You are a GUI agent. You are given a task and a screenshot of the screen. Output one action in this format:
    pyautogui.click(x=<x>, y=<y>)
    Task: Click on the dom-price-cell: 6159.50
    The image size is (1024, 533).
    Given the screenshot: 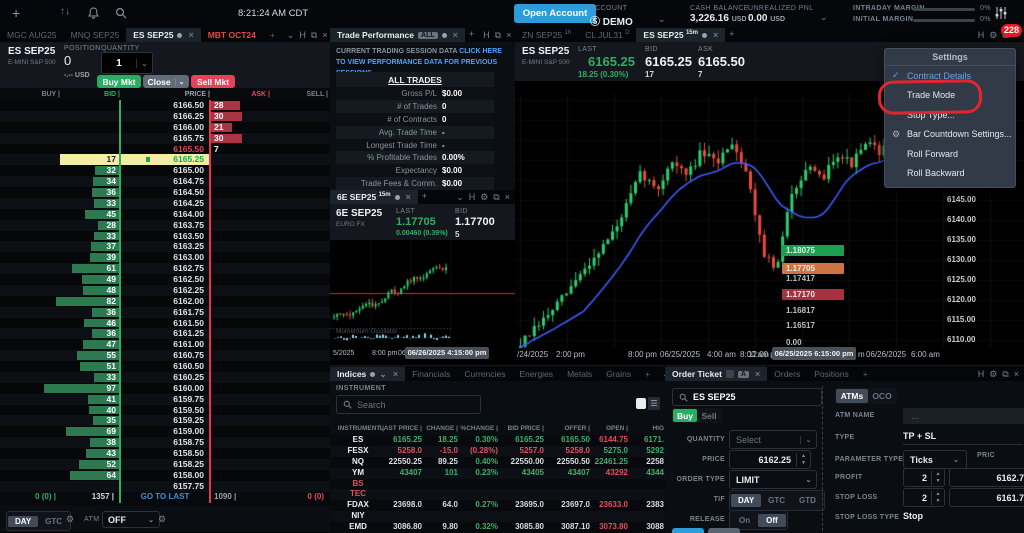 What is the action you would take?
    pyautogui.click(x=165, y=410)
    